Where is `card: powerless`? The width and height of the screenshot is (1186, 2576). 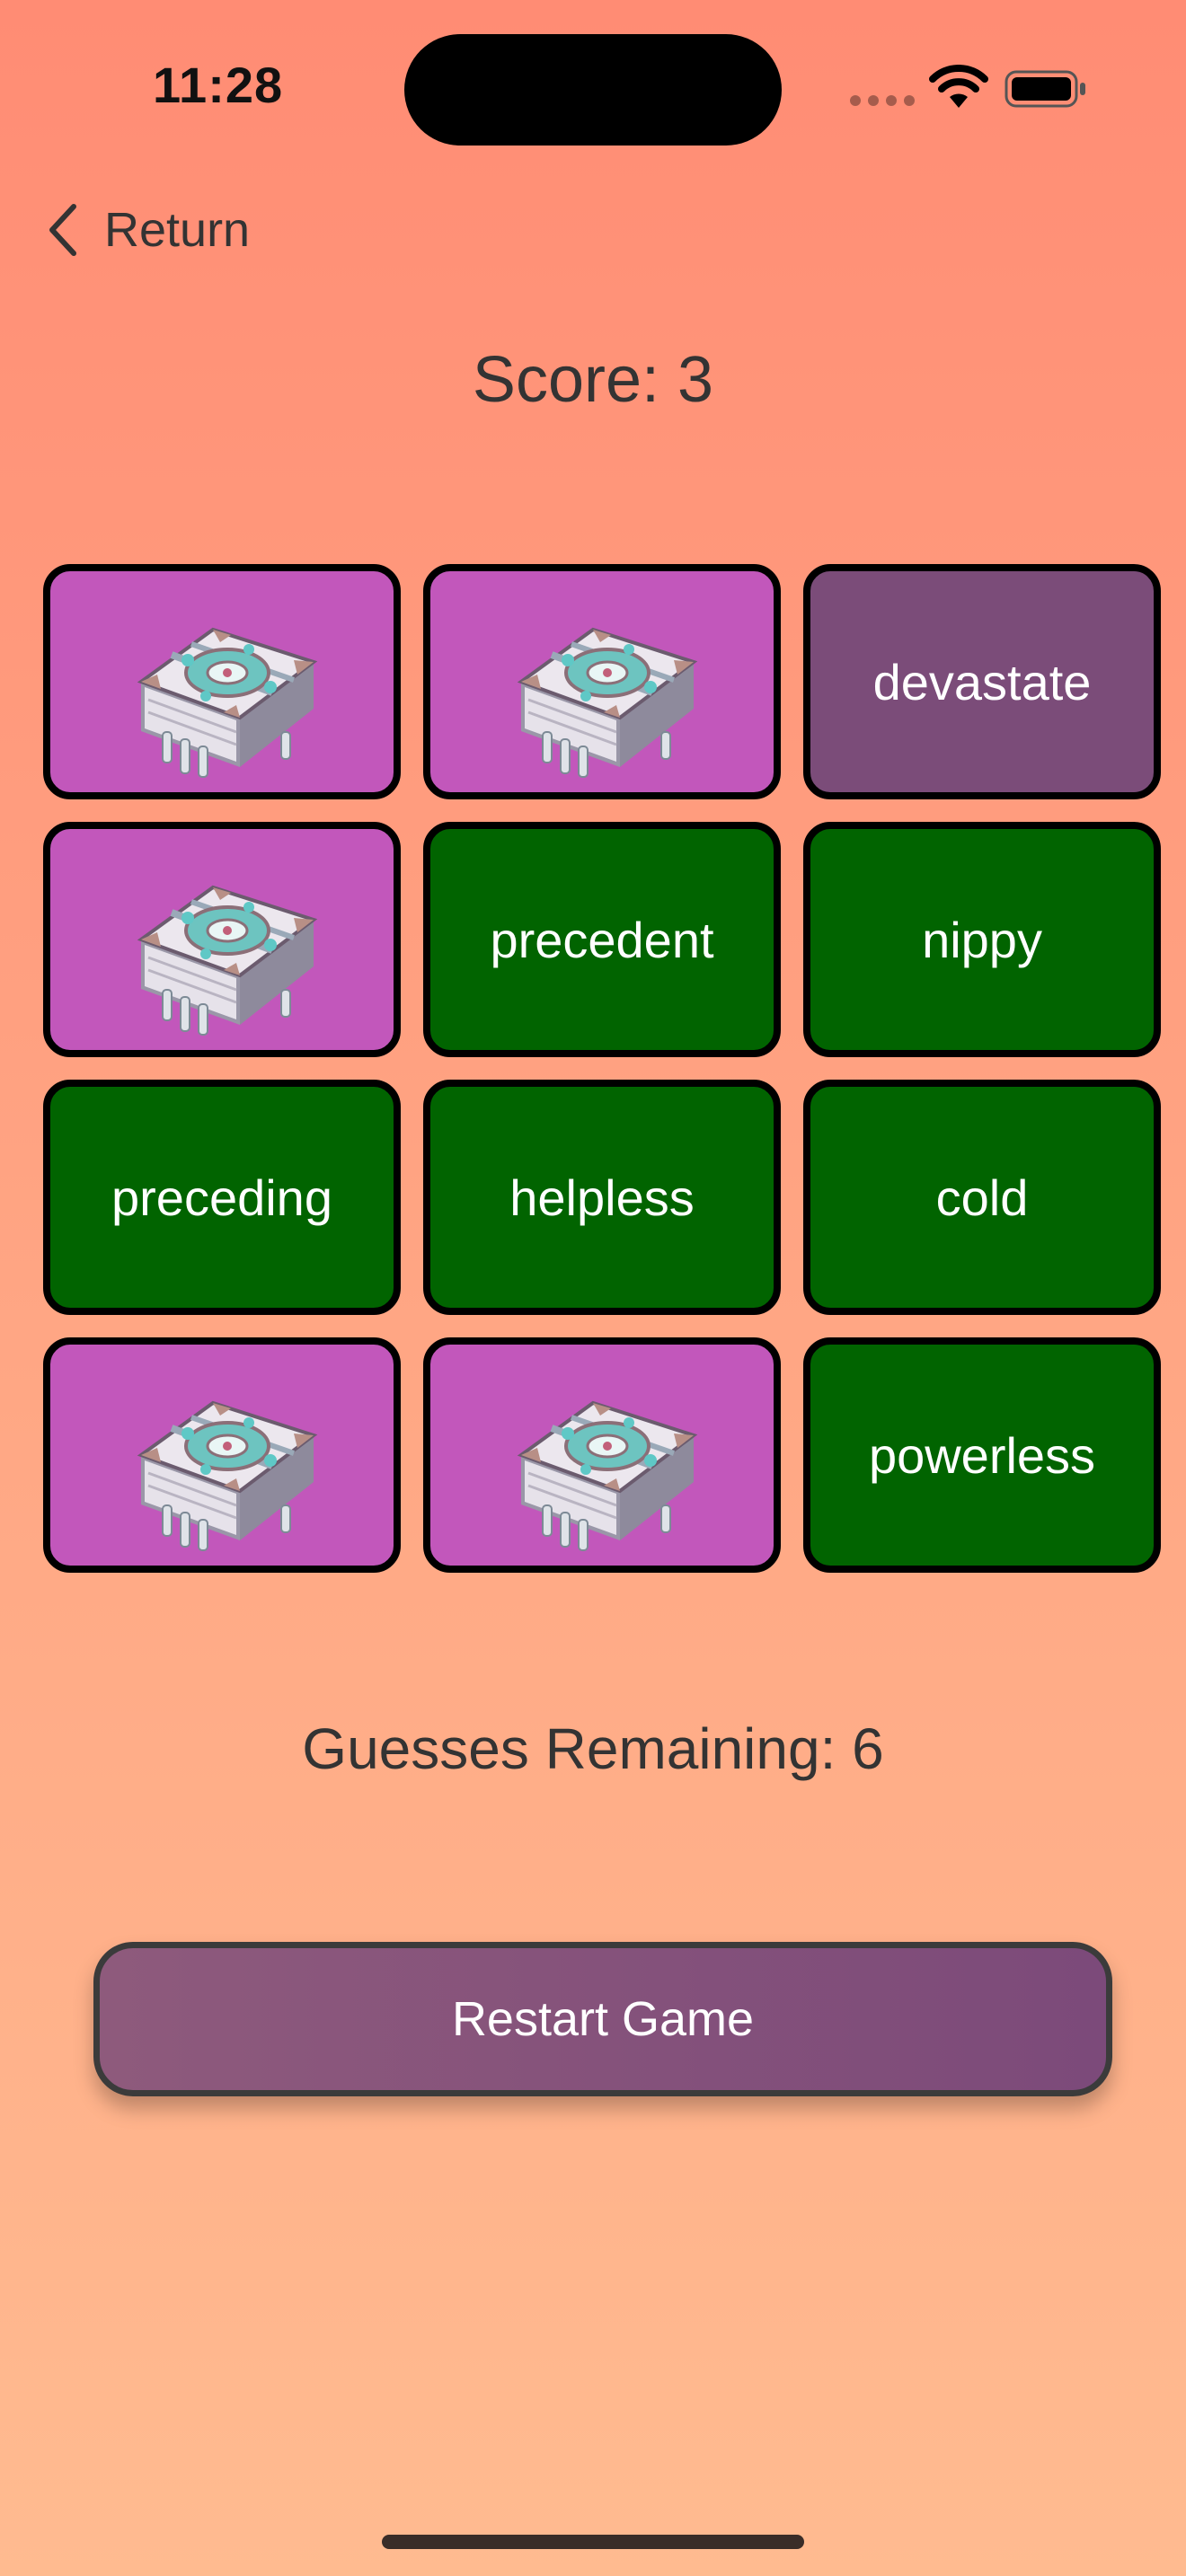
card: powerless is located at coordinates (982, 1455).